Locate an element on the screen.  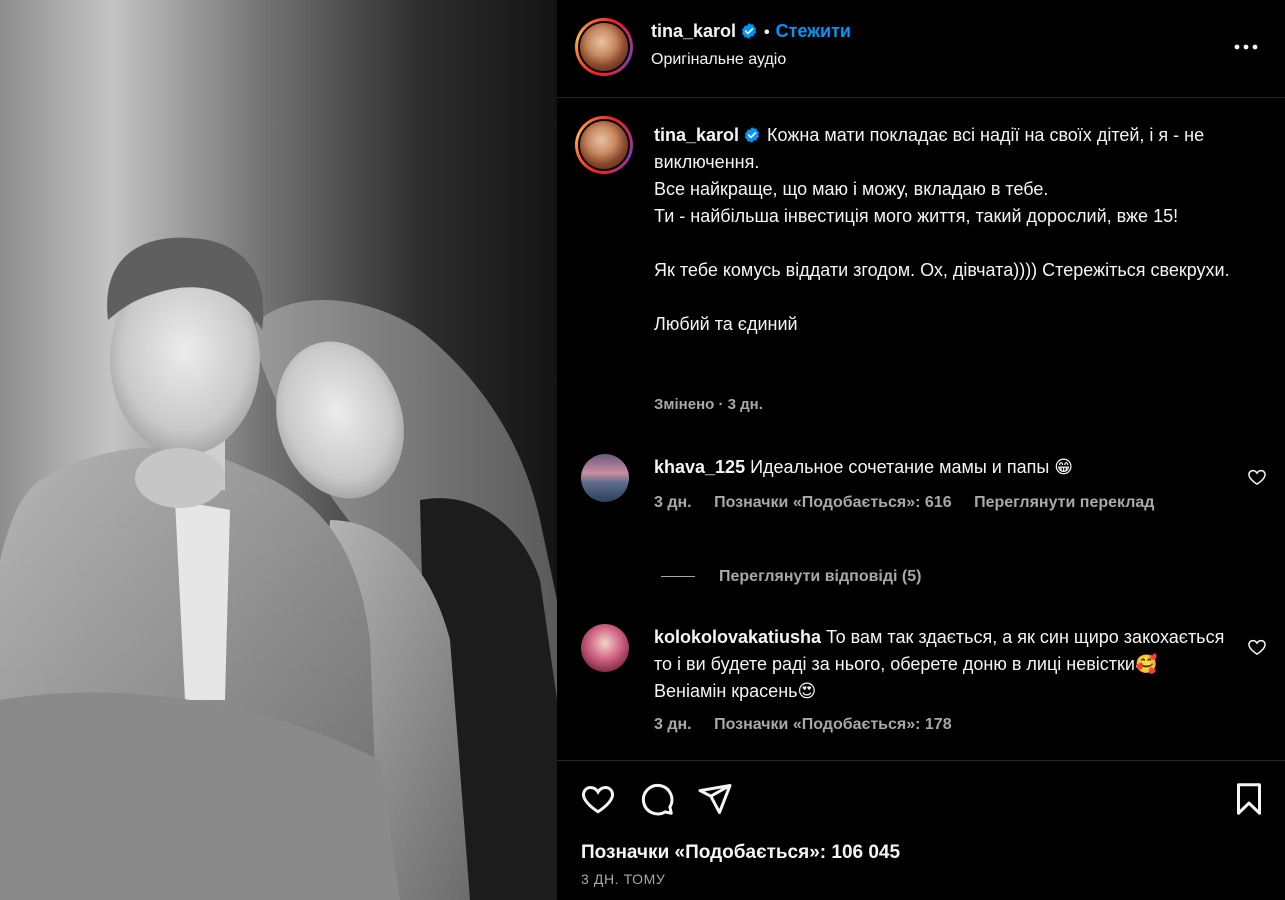
author-line: tina_karol • Стежити is located at coordinates (751, 31).